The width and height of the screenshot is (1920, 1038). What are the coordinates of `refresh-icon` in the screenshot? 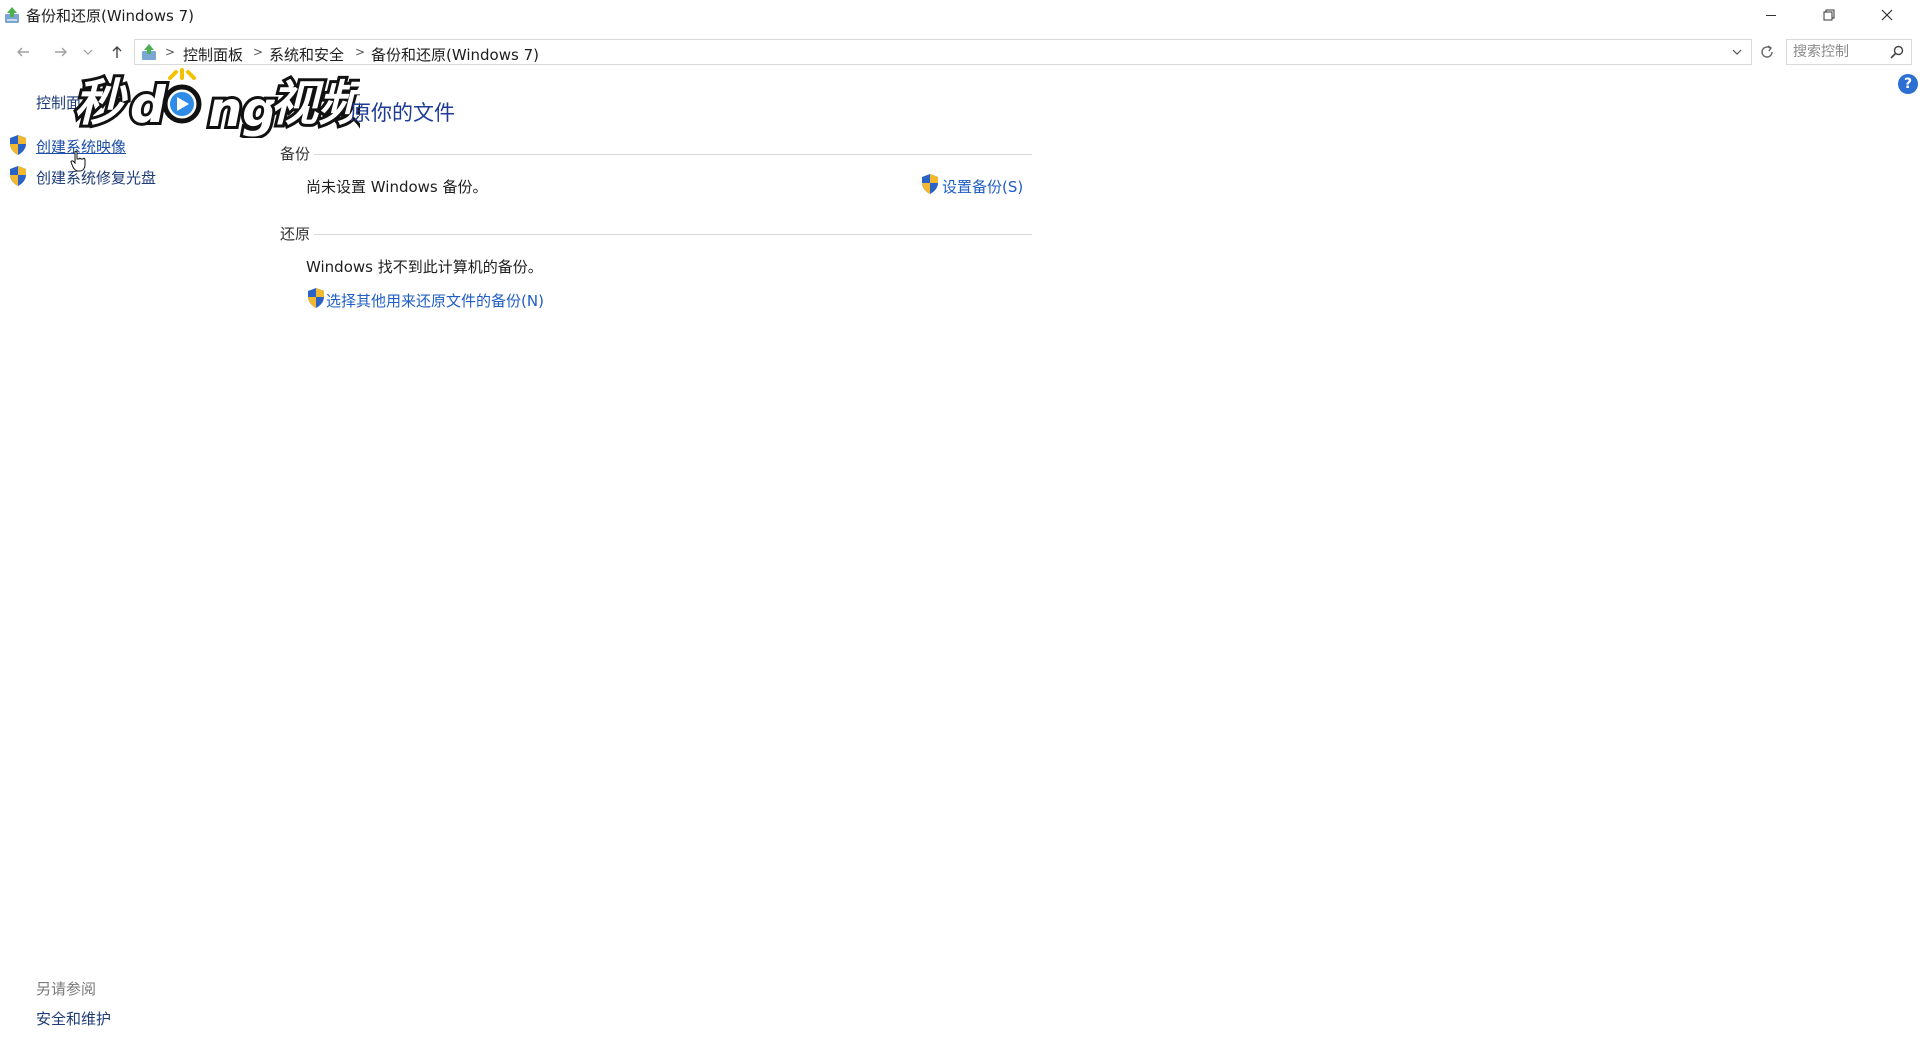 It's located at (1767, 51).